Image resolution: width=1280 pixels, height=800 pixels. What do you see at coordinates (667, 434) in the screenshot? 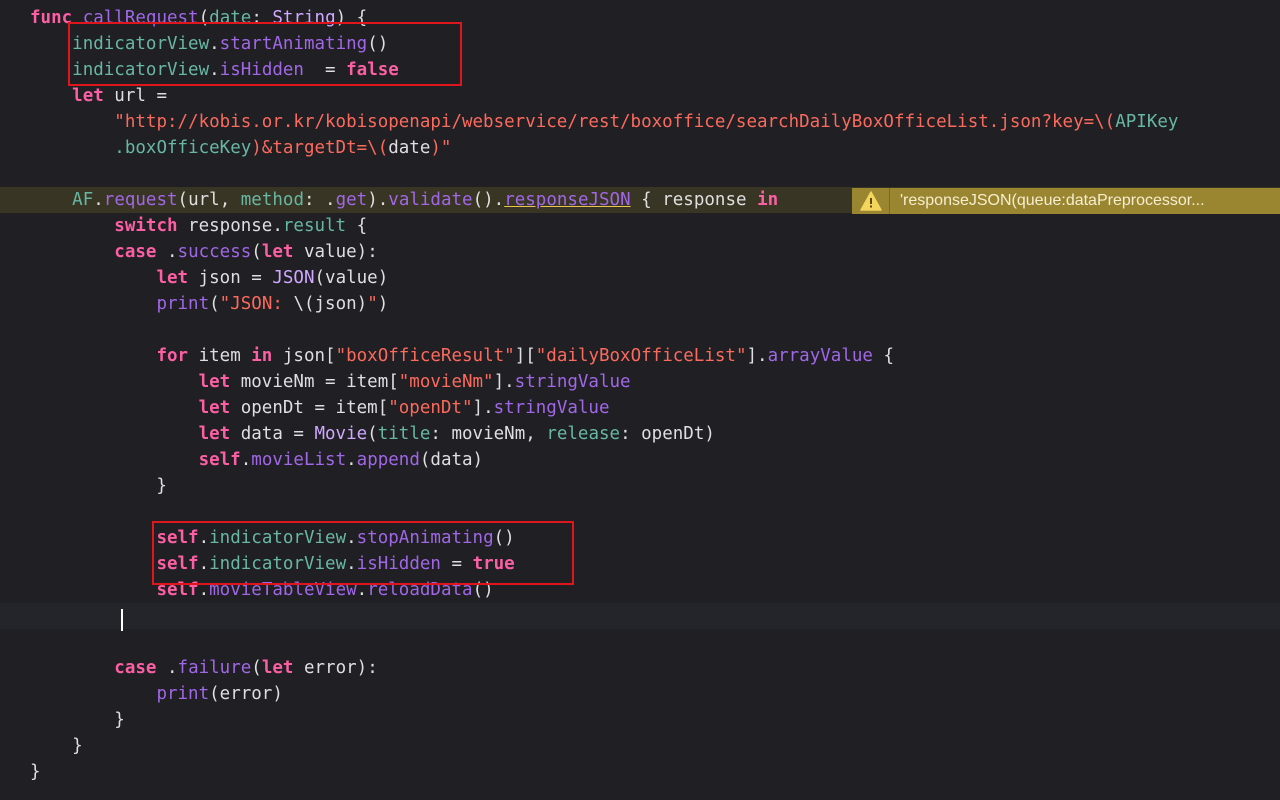
I see `code-token: : openDt)` at bounding box center [667, 434].